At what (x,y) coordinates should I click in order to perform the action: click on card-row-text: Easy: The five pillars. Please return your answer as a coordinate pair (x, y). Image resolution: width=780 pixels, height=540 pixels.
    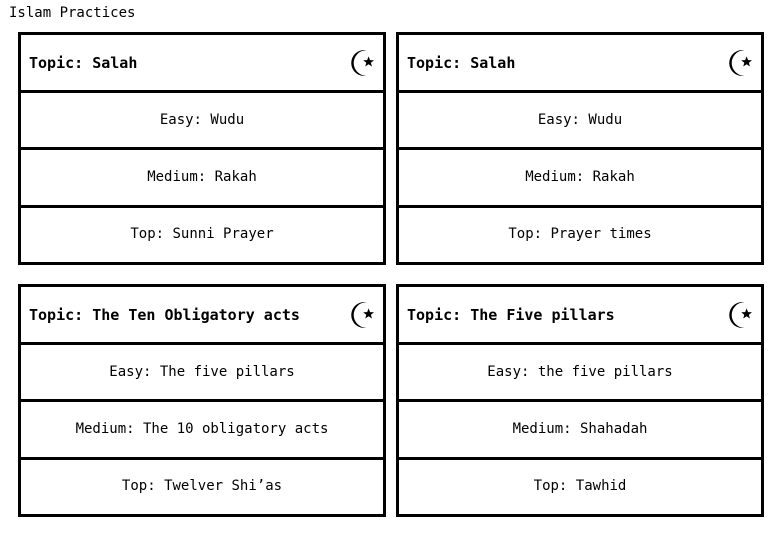
    Looking at the image, I should click on (202, 371).